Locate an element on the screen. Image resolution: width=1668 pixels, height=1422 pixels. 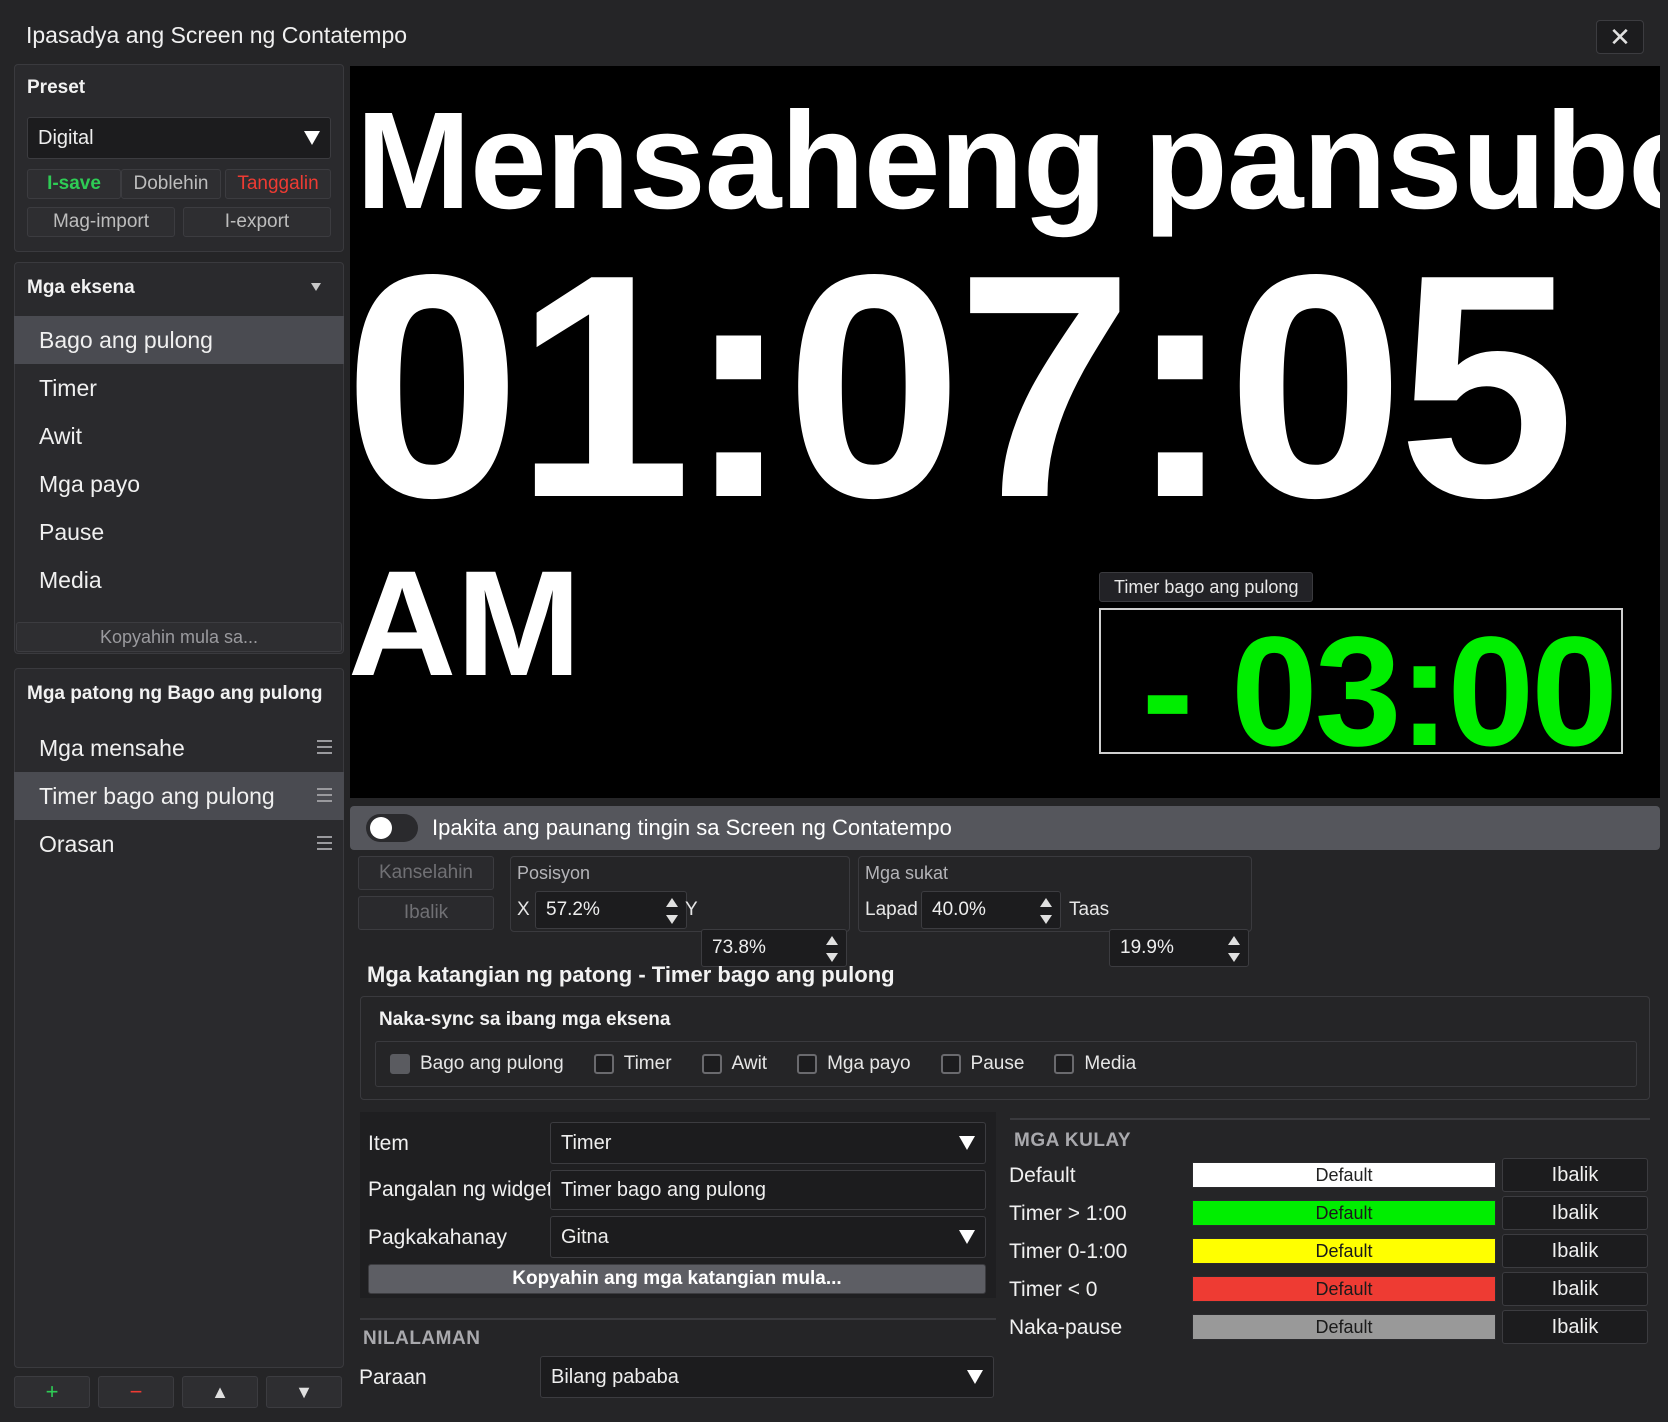
reset-color-timer-0-1-button: Ibalik is located at coordinates (1575, 1251).